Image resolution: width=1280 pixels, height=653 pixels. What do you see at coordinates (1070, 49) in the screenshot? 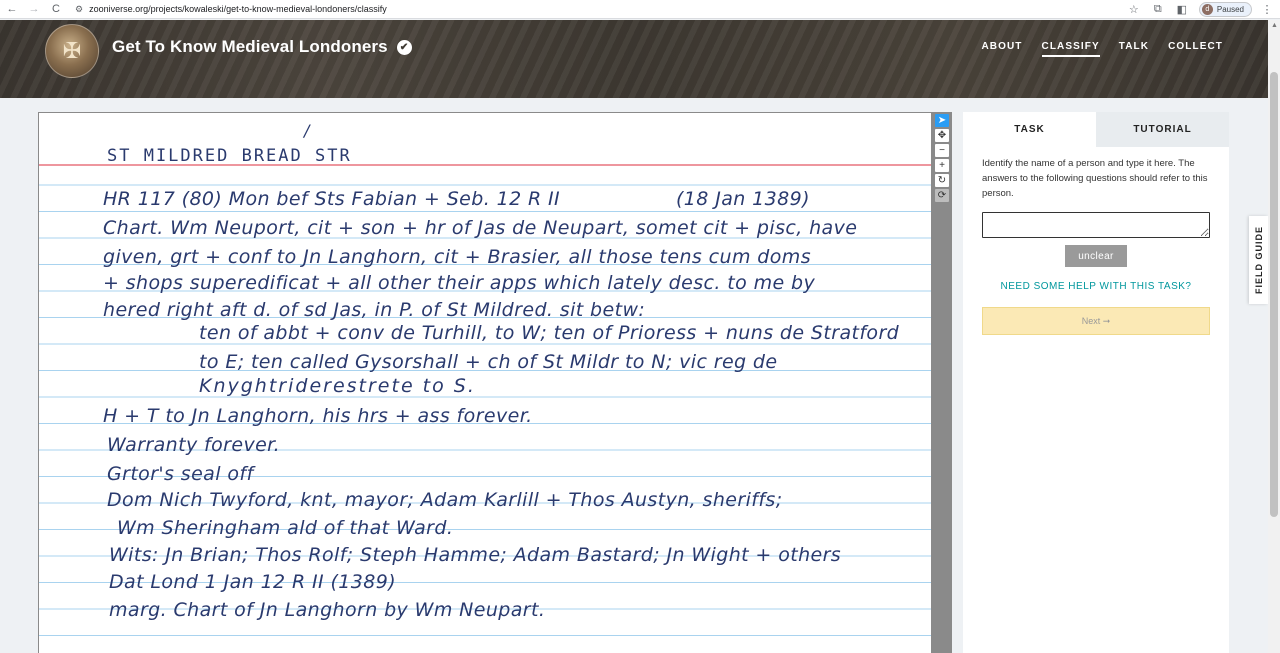
I see `nav-classify: CLASSIFY` at bounding box center [1070, 49].